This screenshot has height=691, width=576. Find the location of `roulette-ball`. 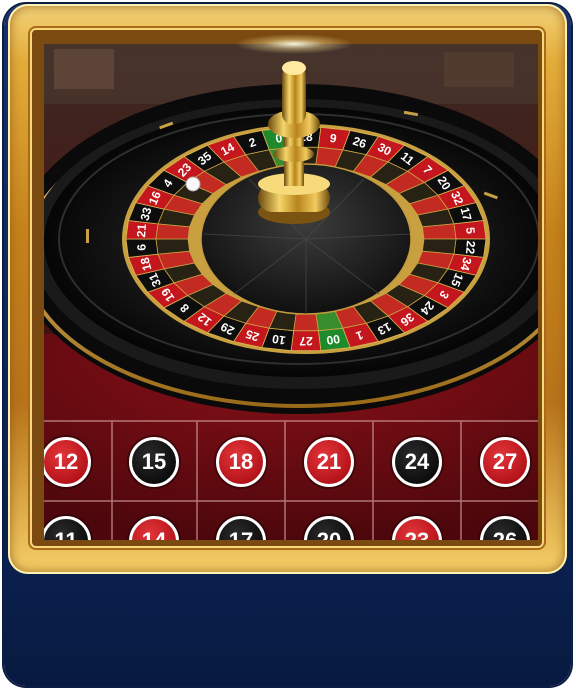

roulette-ball is located at coordinates (193, 184).